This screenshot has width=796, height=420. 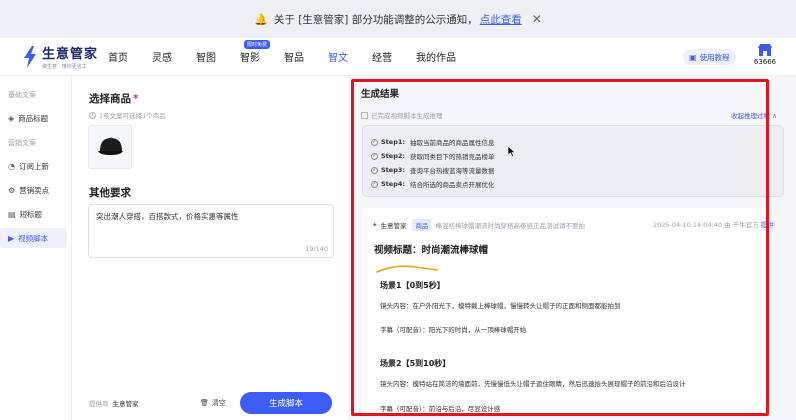 I want to click on sidebar-item-video-script: ▶ 视频脚本, so click(x=33, y=238).